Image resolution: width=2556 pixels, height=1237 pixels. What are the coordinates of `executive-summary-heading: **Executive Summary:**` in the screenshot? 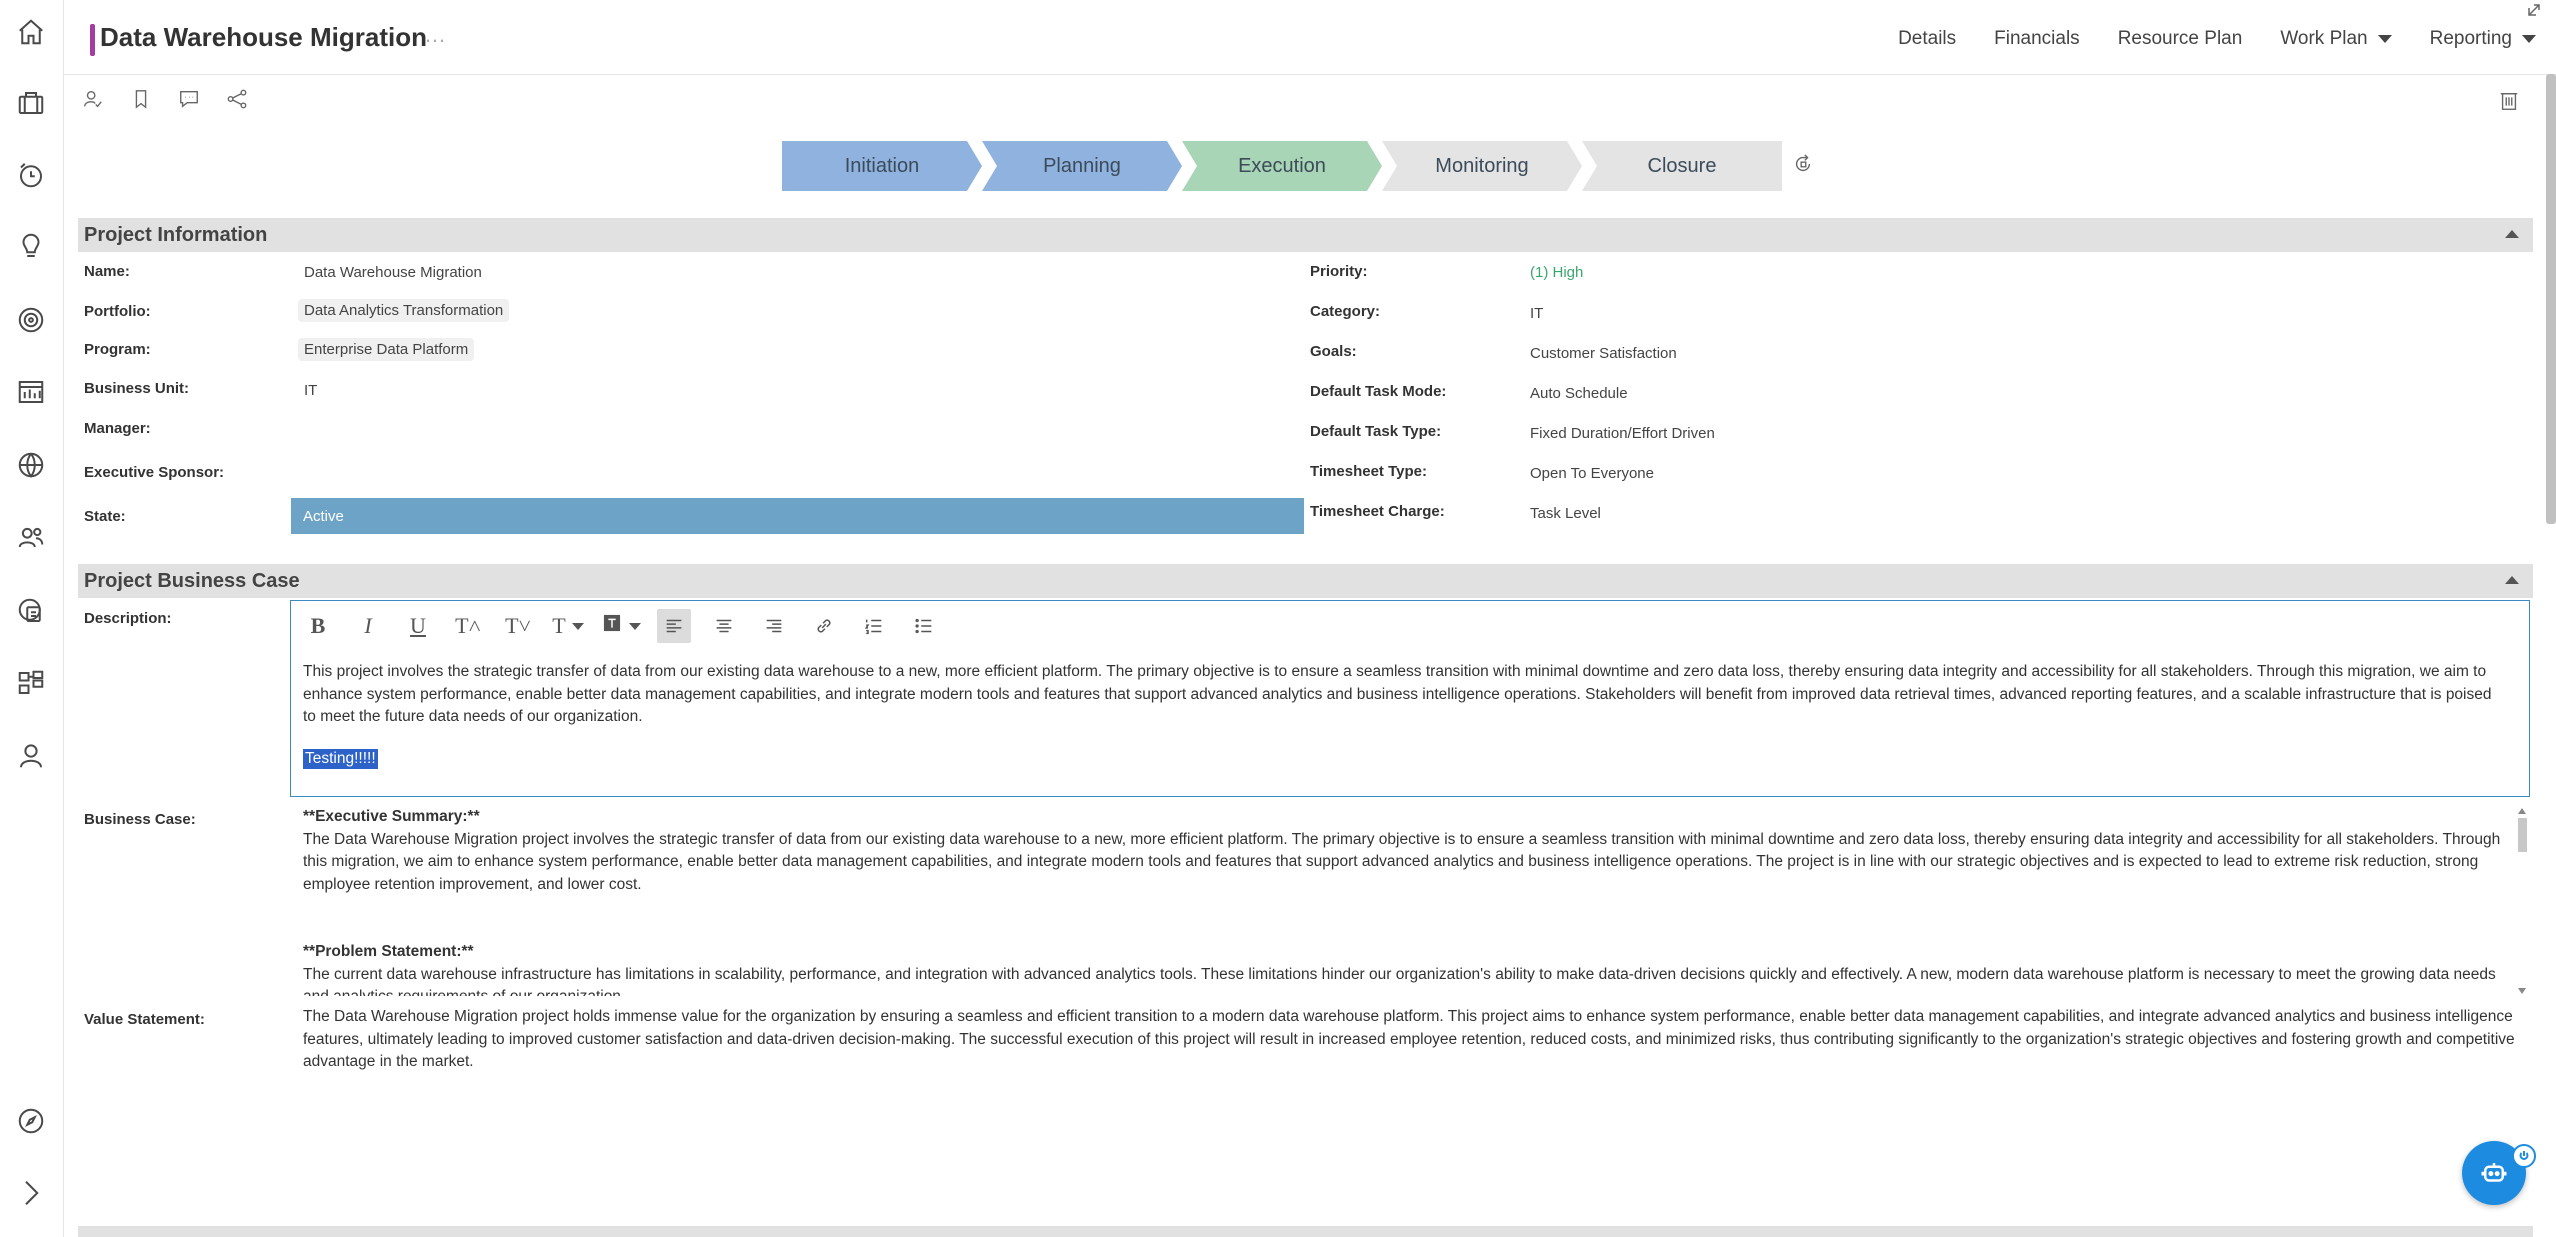 It's located at (391, 816).